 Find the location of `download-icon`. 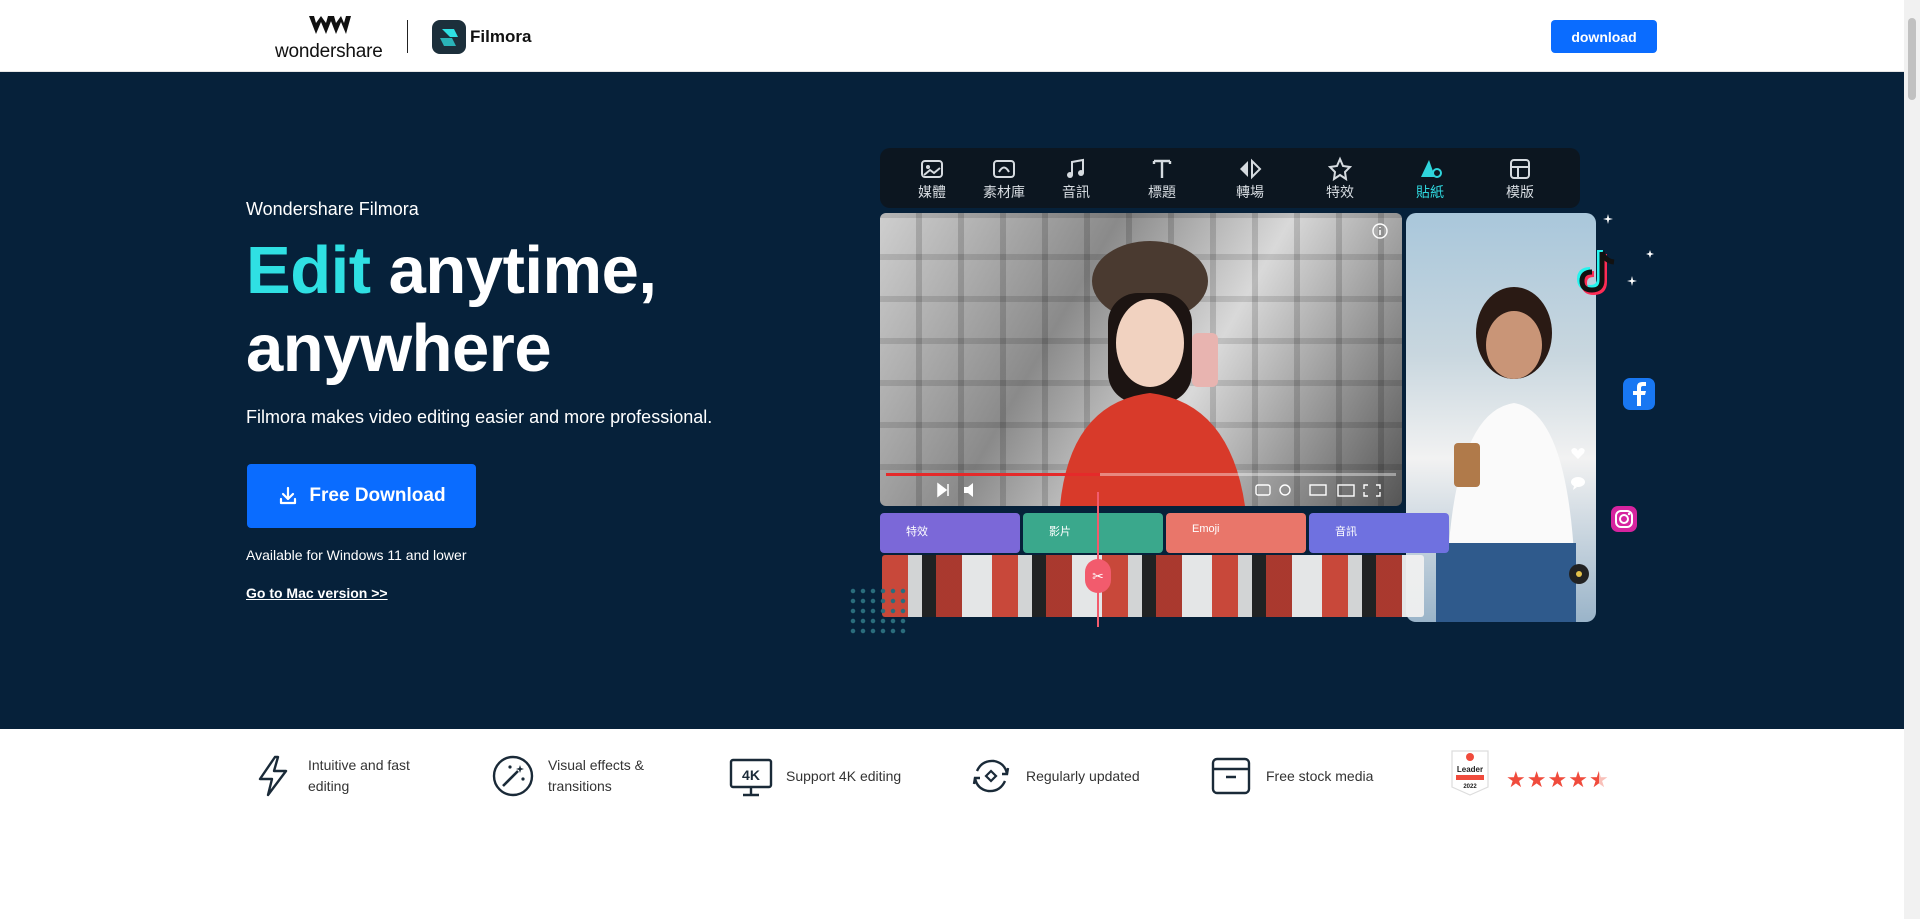

download-icon is located at coordinates (288, 495).